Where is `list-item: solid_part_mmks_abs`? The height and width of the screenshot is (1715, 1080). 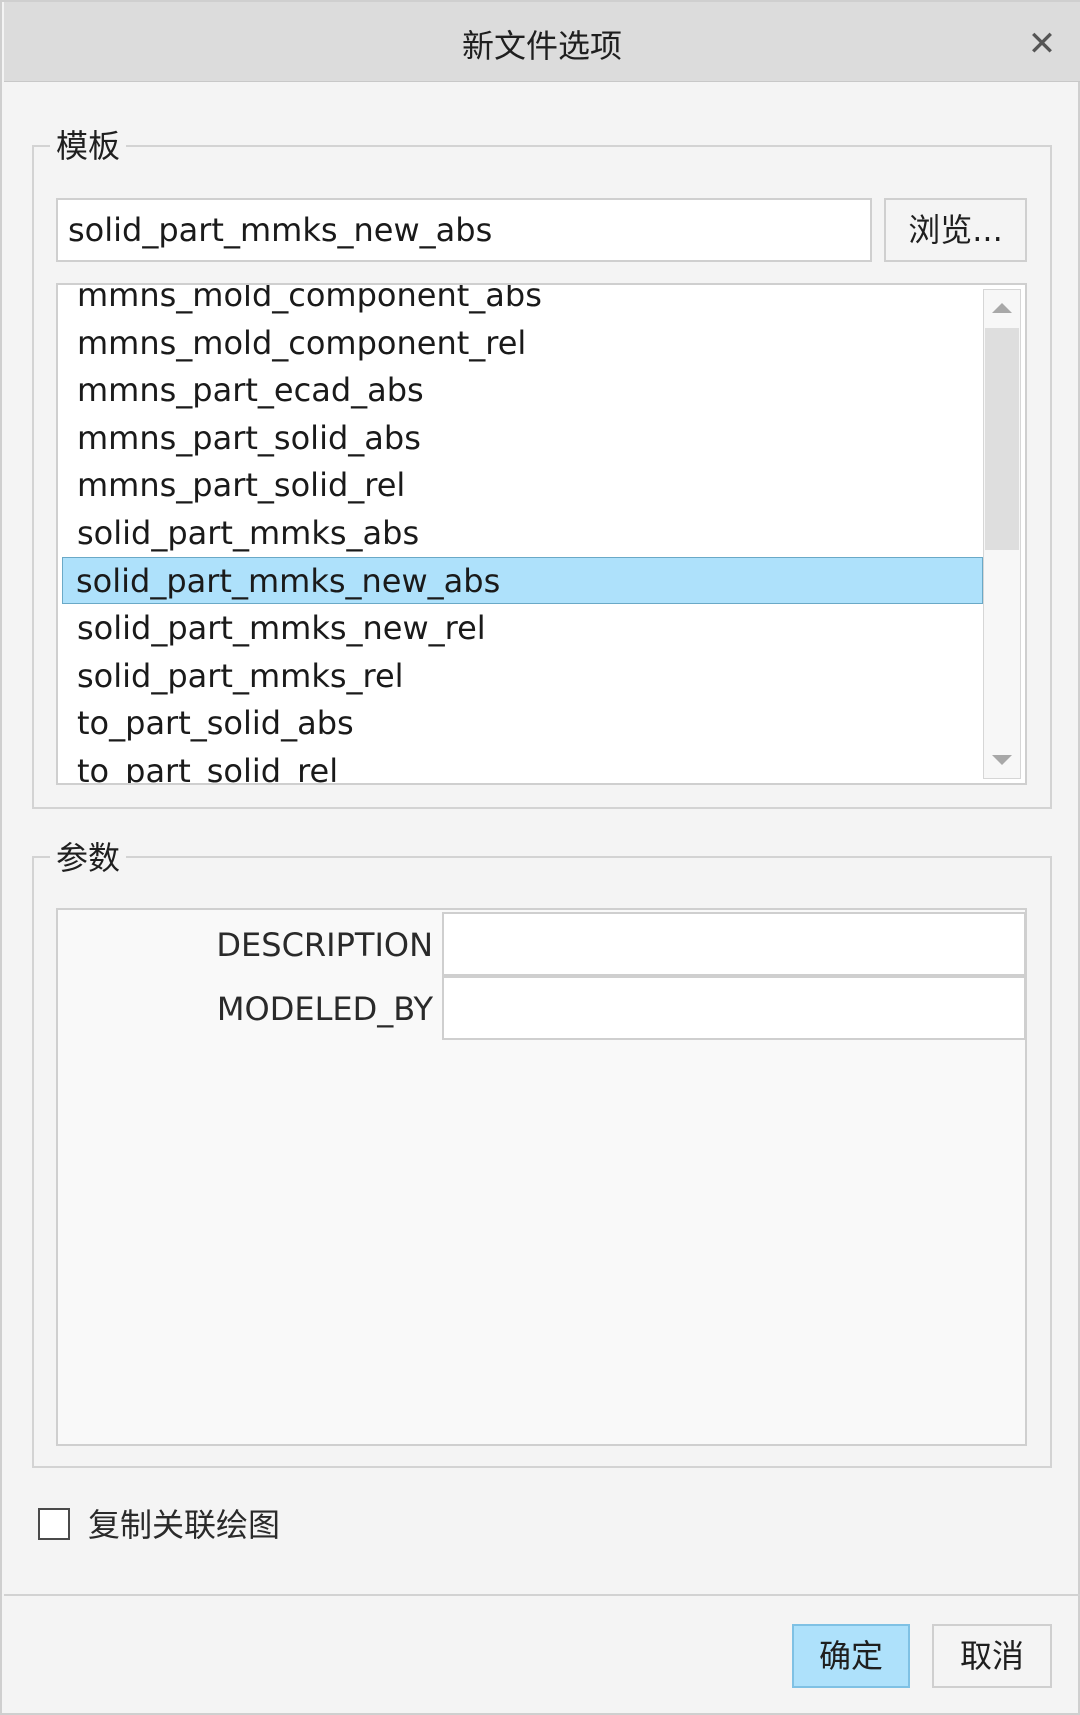
list-item: solid_part_mmks_abs is located at coordinates (520, 533).